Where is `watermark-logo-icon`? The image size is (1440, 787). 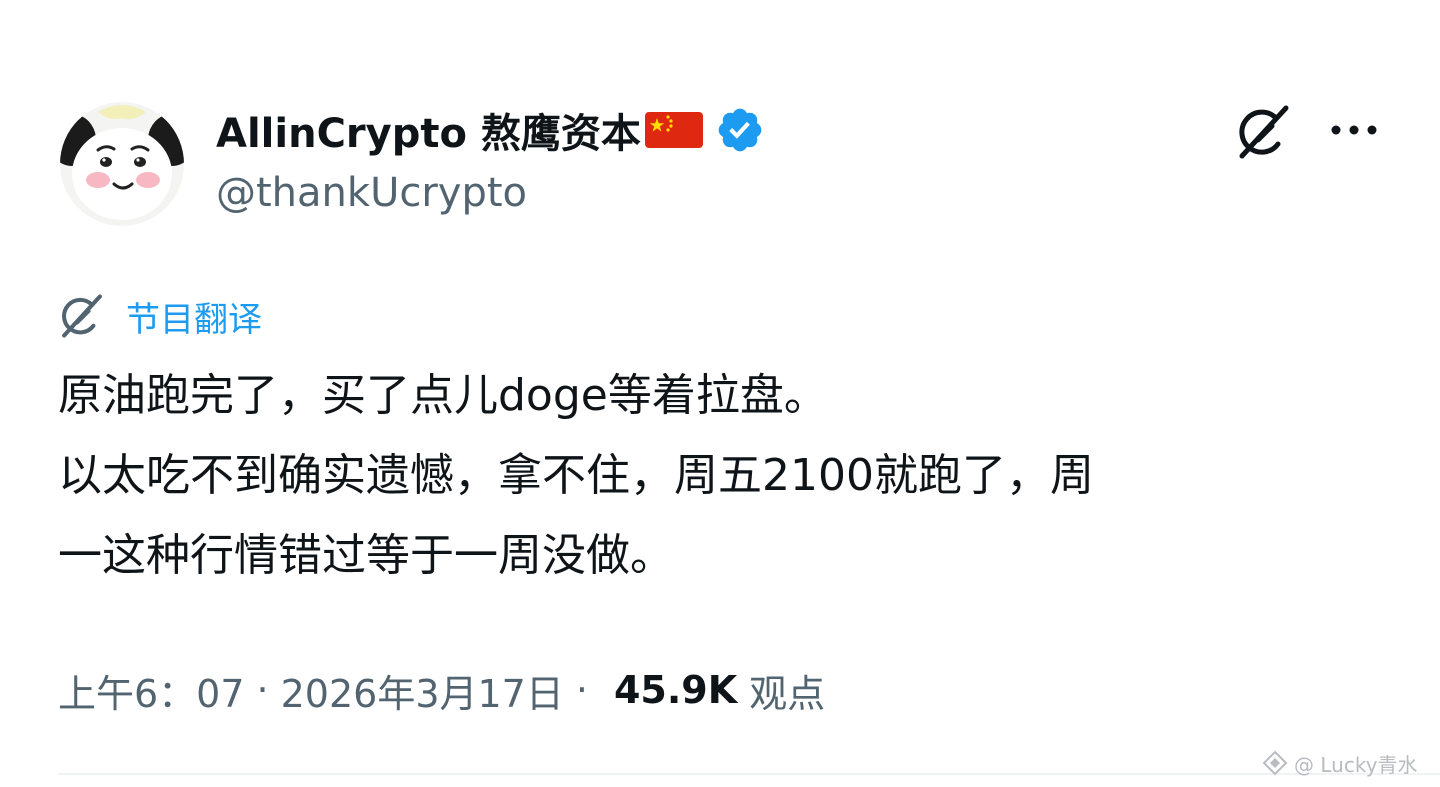
watermark-logo-icon is located at coordinates (1275, 763).